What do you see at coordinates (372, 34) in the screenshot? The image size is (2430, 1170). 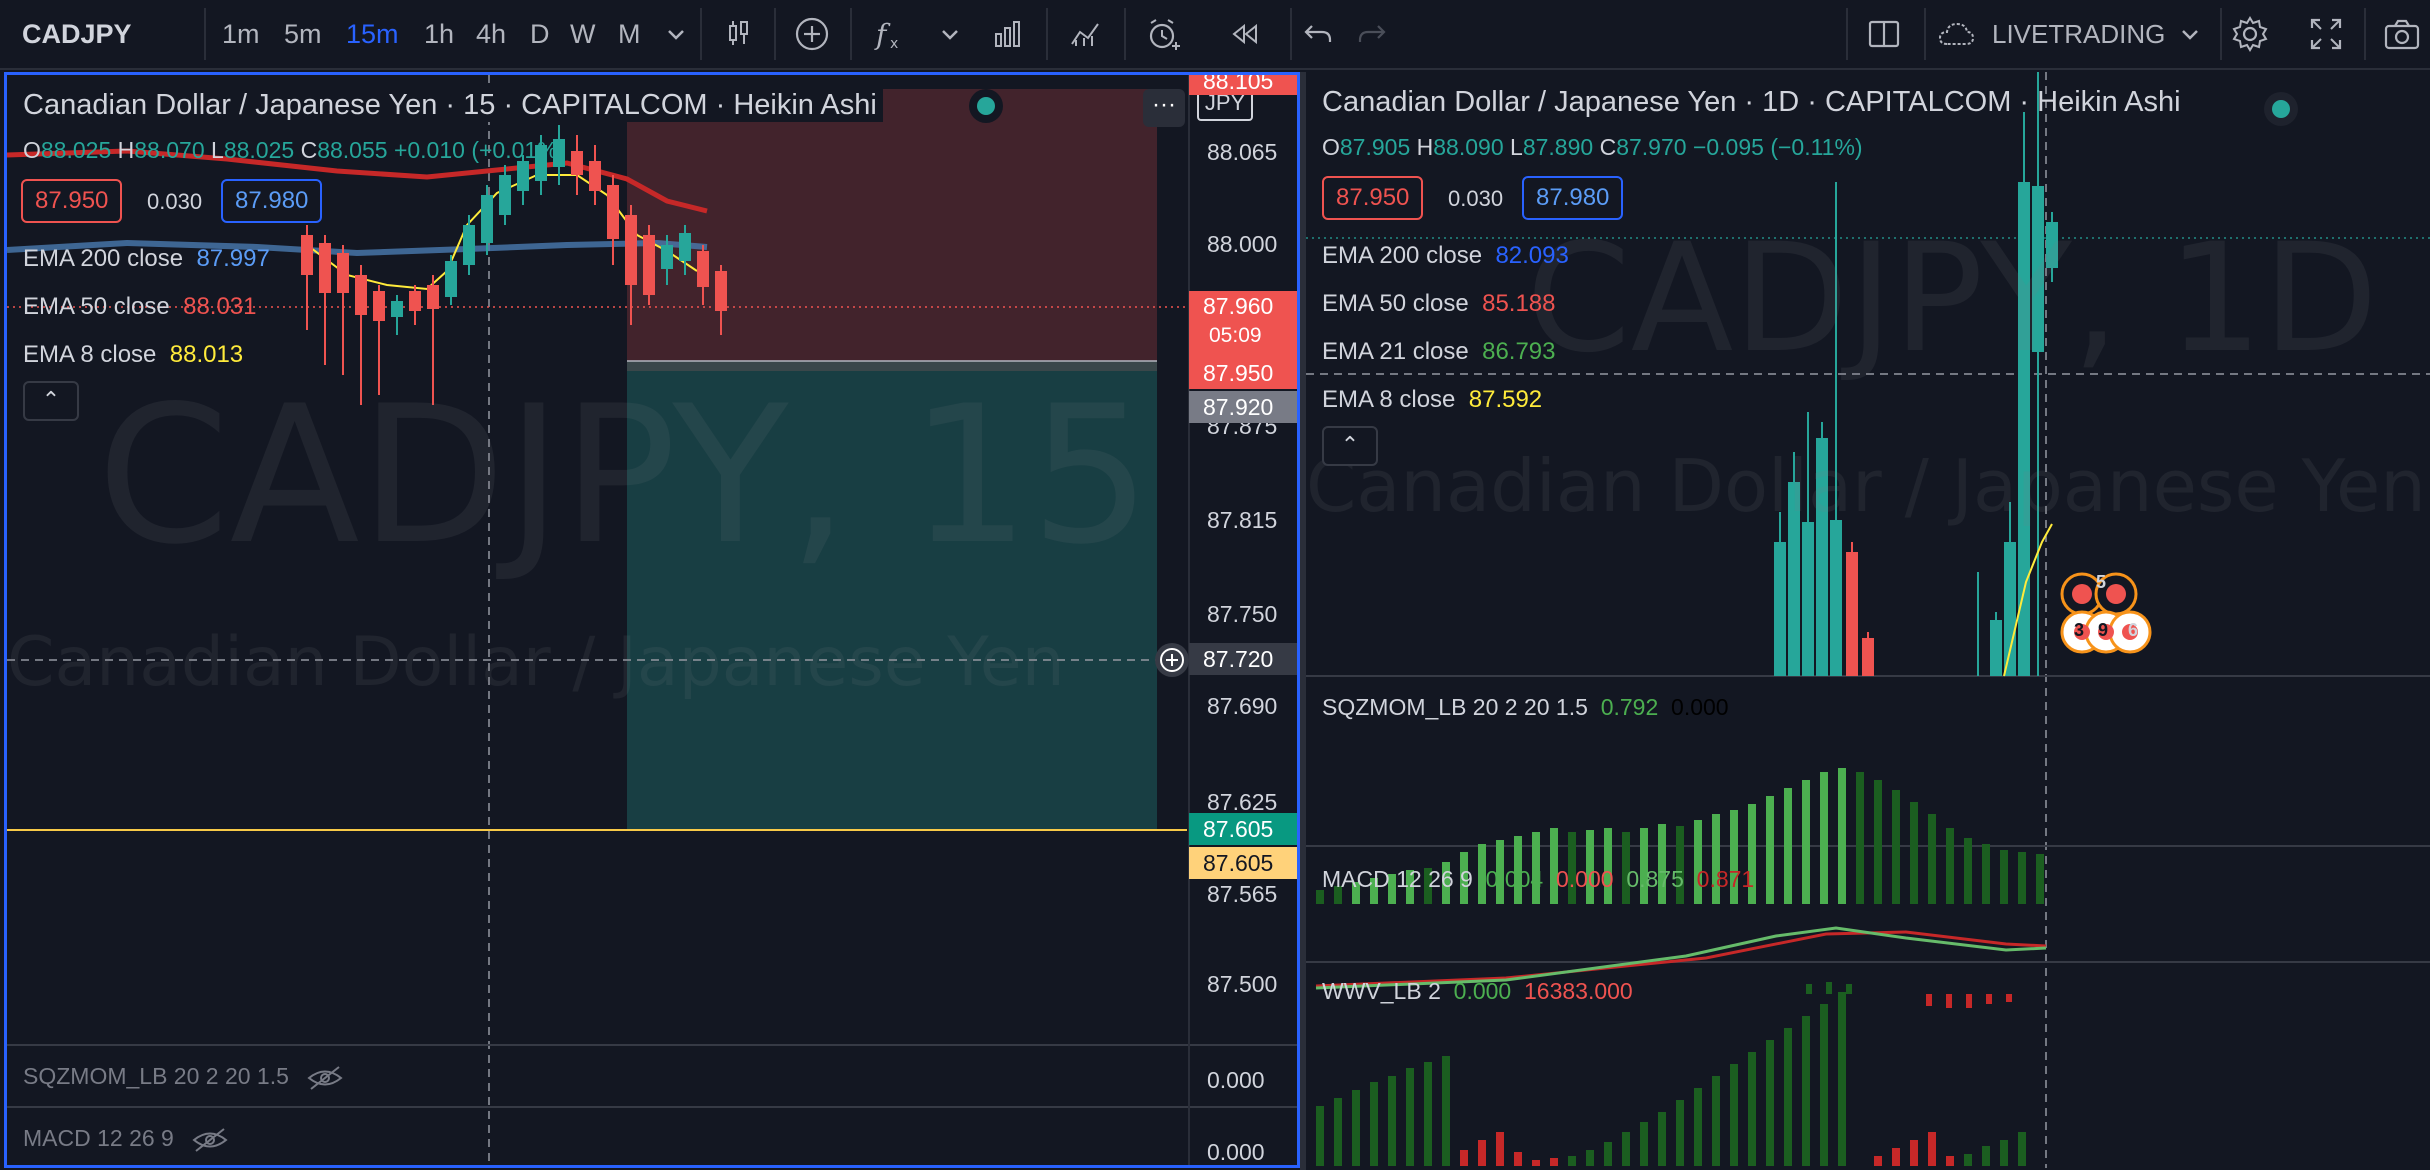 I see `interval-15m: 15m` at bounding box center [372, 34].